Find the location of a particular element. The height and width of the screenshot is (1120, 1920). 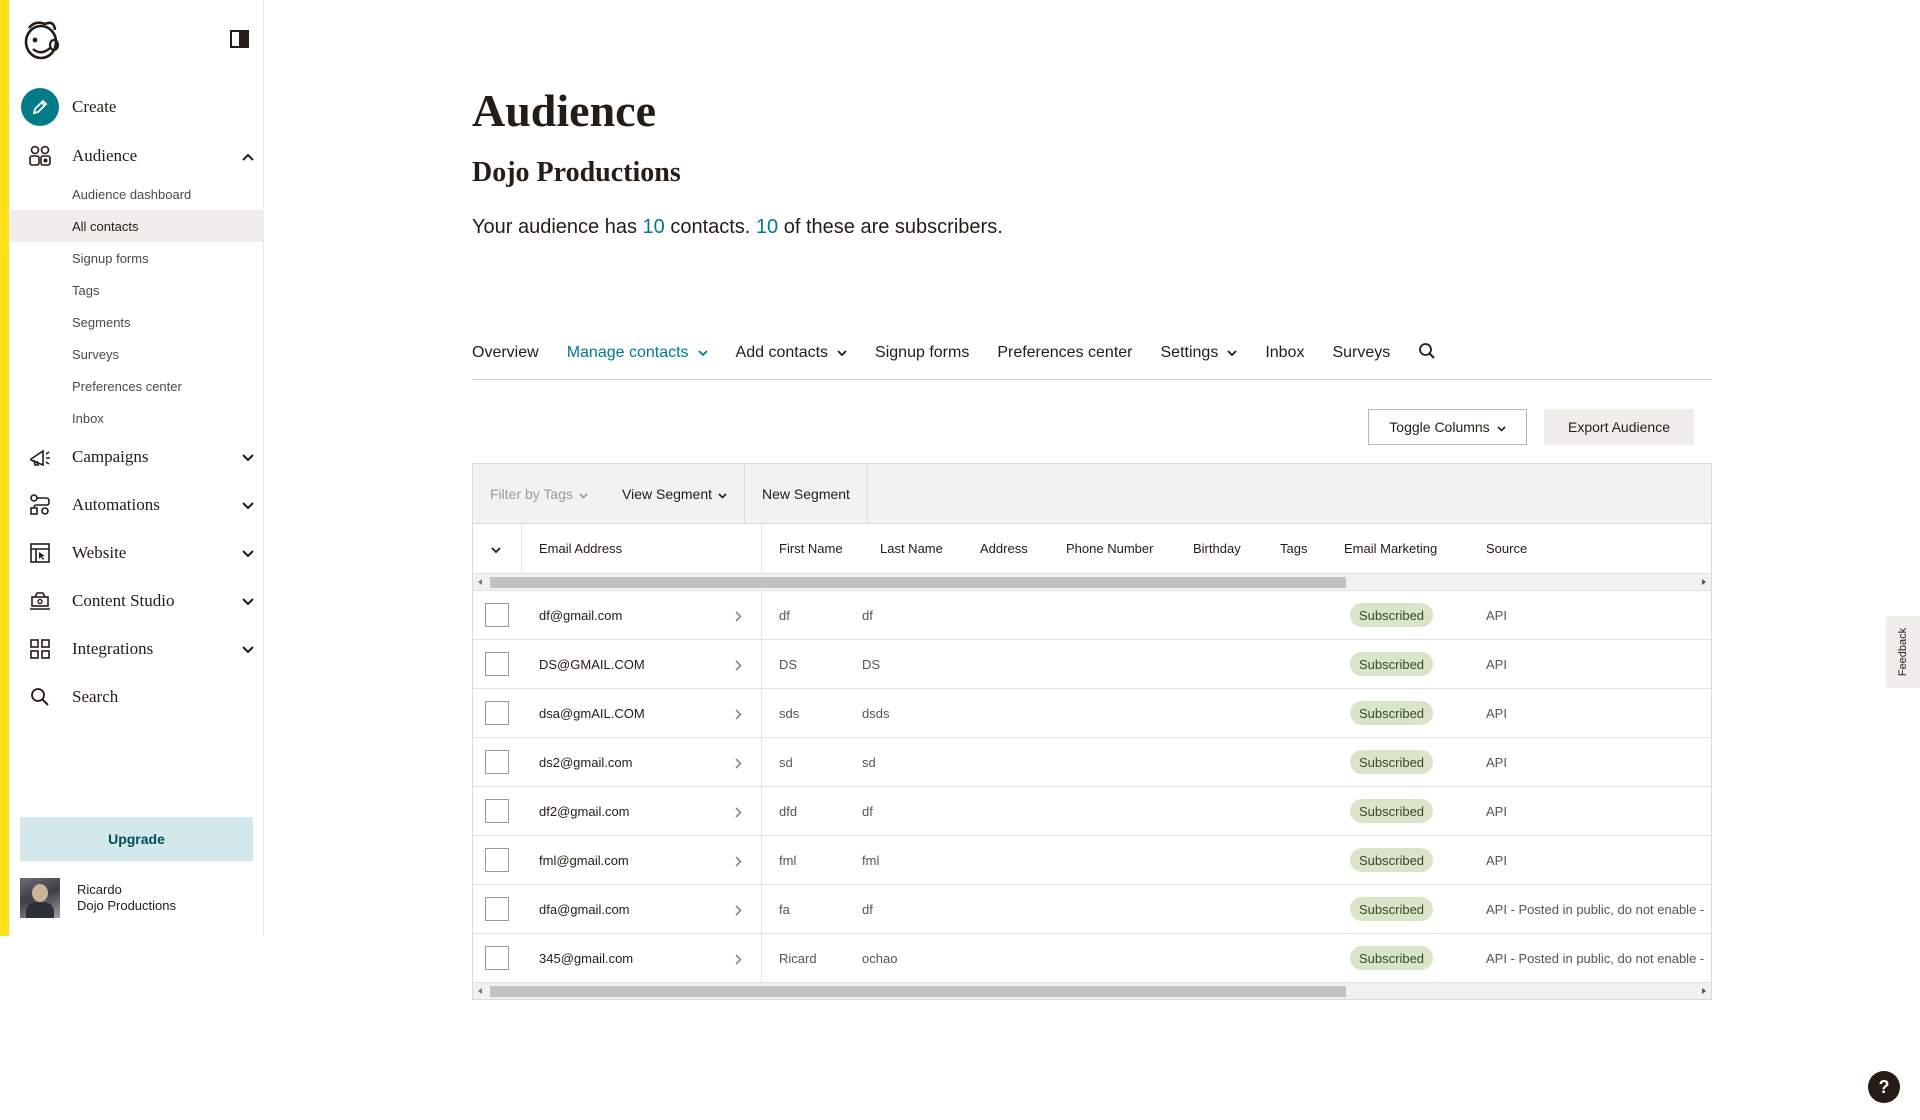

horizontal-scrollbar-bottom is located at coordinates (1092, 991).